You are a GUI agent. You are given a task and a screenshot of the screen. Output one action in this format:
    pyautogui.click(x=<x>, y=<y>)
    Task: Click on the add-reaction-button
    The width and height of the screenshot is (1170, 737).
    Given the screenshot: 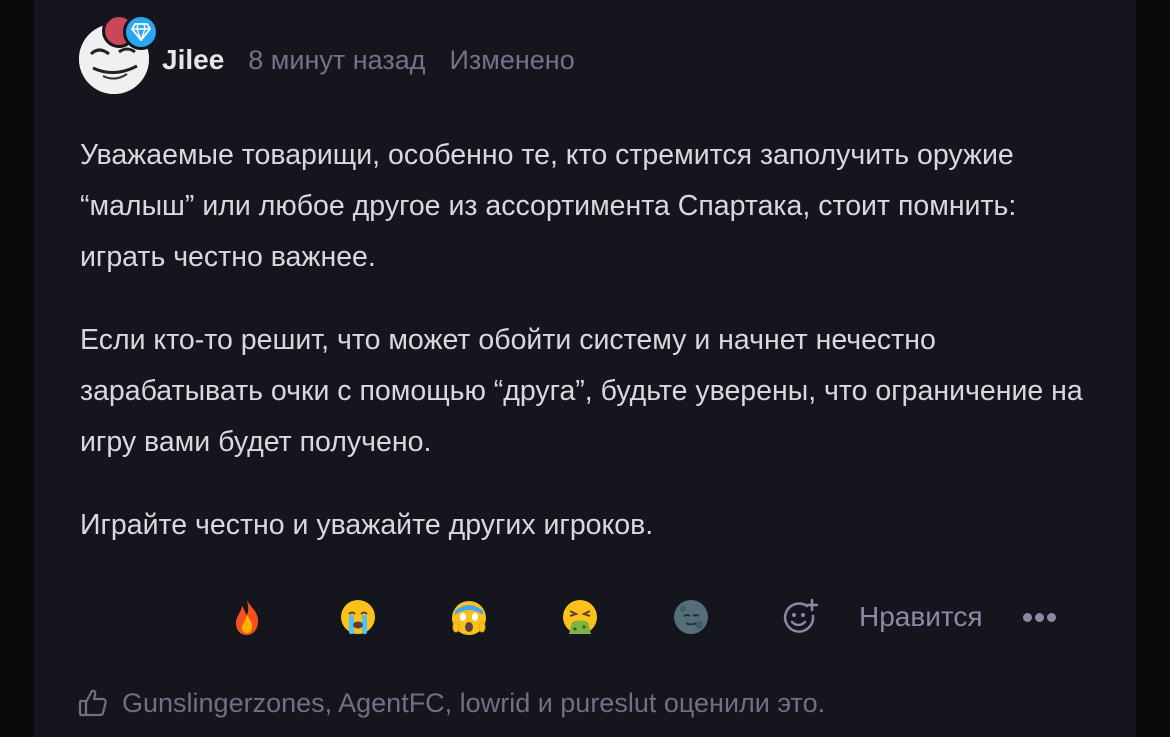 What is the action you would take?
    pyautogui.click(x=800, y=617)
    